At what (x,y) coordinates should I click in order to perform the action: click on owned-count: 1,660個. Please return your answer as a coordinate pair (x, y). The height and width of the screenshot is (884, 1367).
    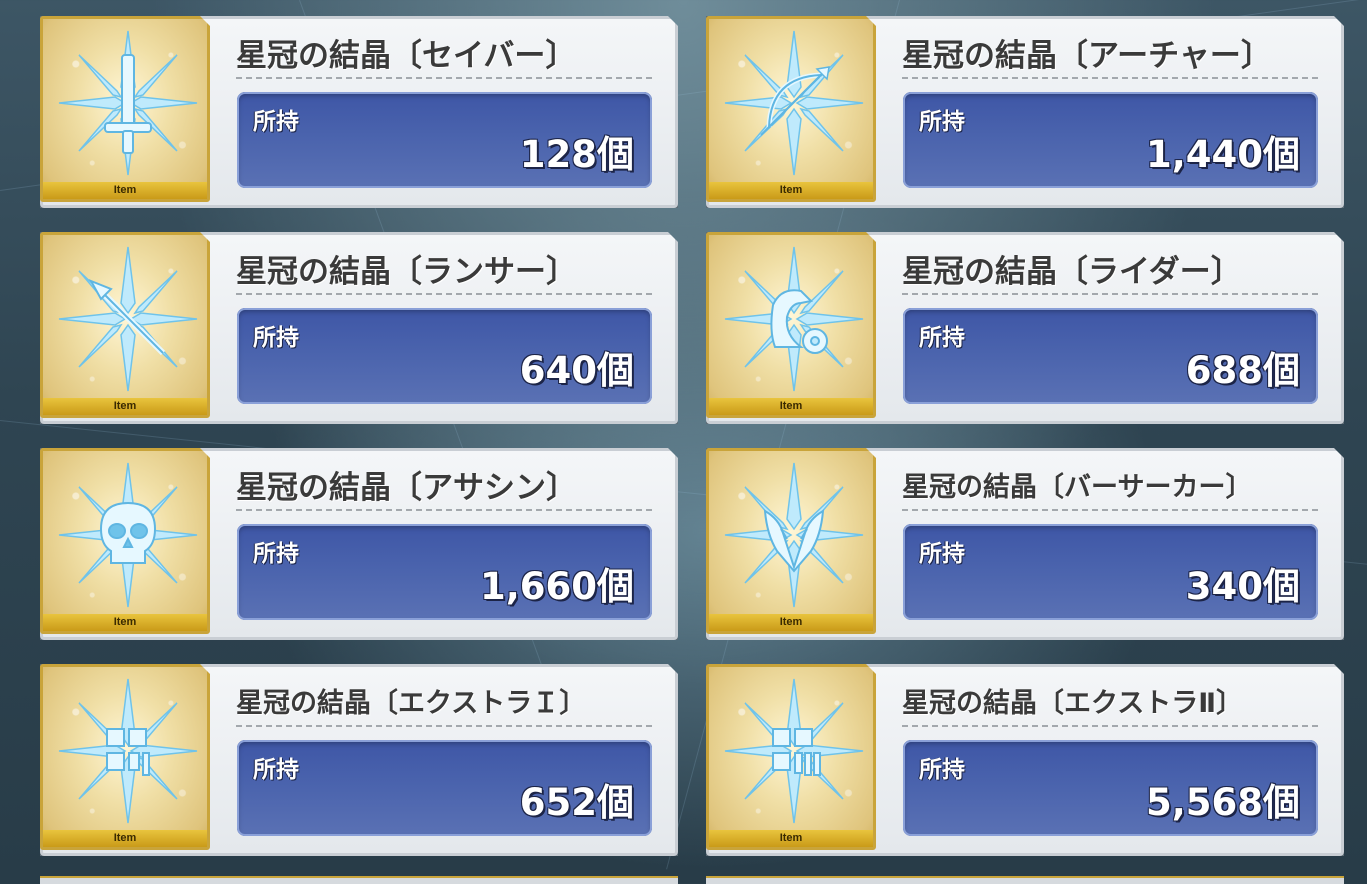
    Looking at the image, I should click on (556, 586).